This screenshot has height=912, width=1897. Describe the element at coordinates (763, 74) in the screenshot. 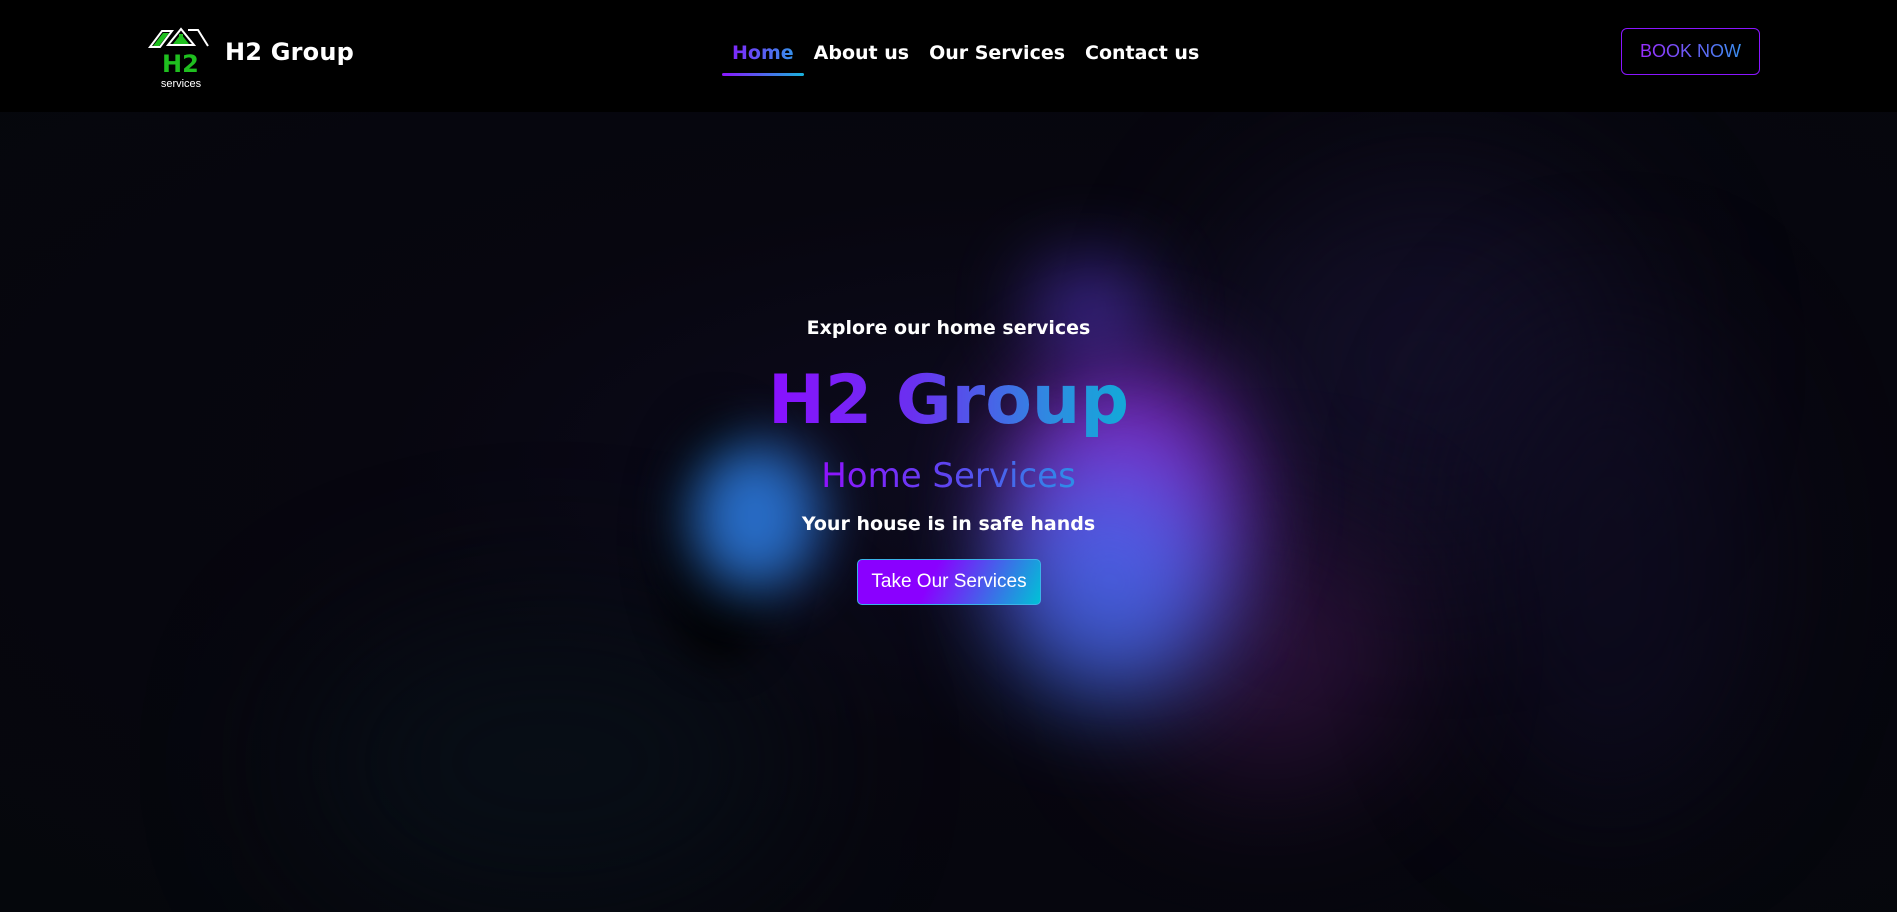

I see `active-nav-underline` at that location.